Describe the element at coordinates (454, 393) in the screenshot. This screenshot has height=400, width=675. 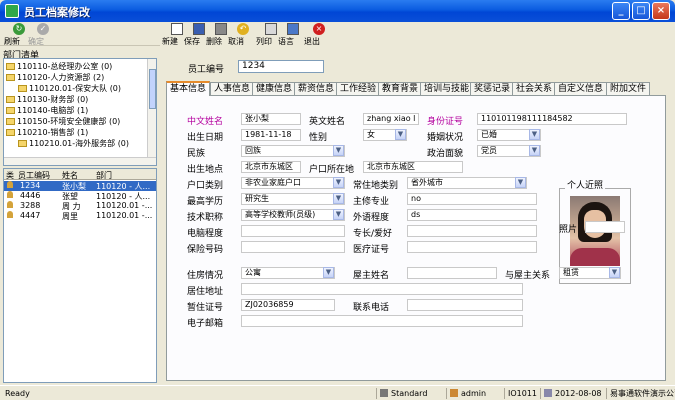
I see `user-icon` at that location.